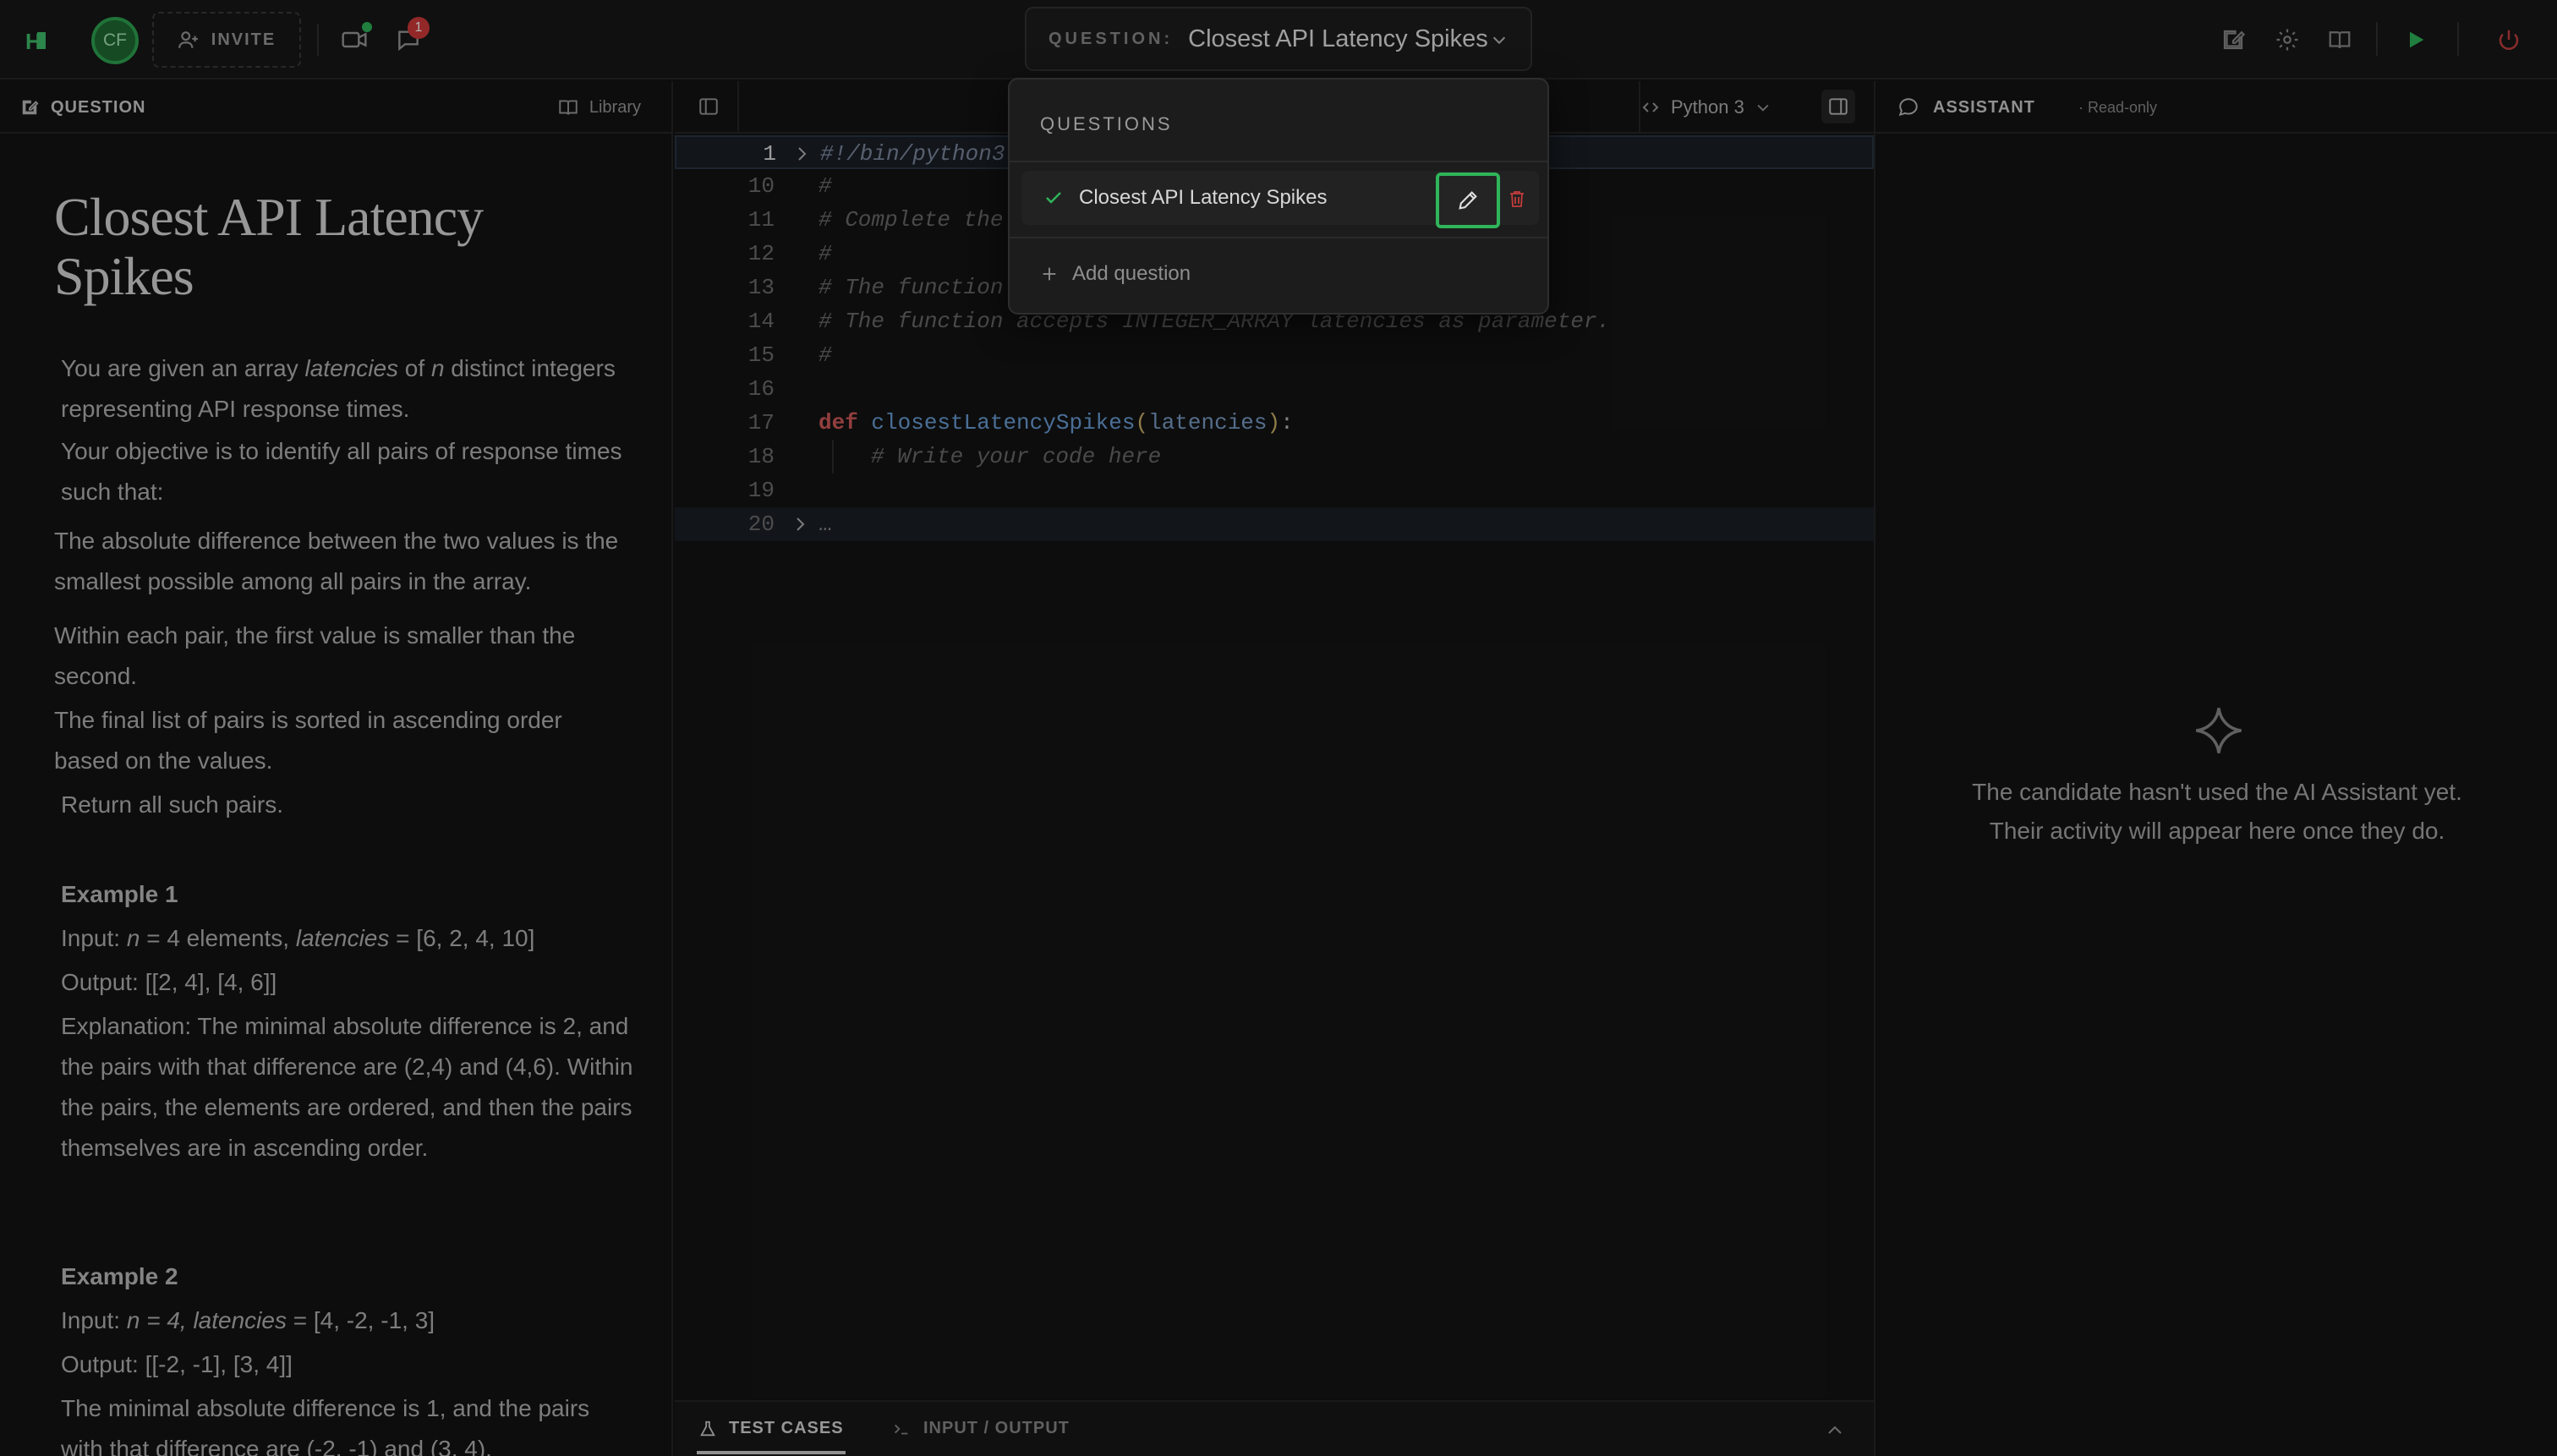 This screenshot has height=1456, width=2557. I want to click on chevron-down-icon, so click(1763, 108).